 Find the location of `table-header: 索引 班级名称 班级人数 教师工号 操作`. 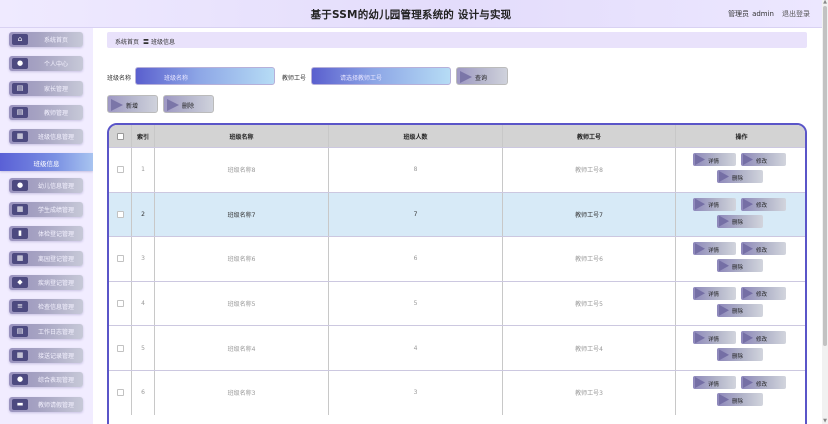

table-header: 索引 班级名称 班级人数 教师工号 操作 is located at coordinates (457, 136).